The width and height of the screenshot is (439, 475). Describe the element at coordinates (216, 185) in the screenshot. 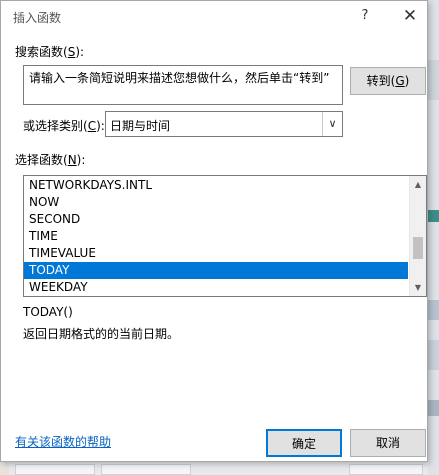

I see `function-list-item: NETWORKDAYS.INTL` at that location.